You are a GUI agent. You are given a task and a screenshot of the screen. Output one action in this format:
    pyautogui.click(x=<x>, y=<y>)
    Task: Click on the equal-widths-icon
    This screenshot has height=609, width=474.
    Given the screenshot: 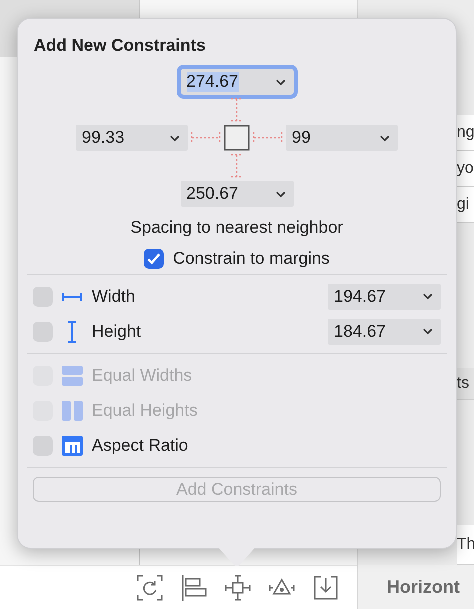 What is the action you would take?
    pyautogui.click(x=72, y=376)
    